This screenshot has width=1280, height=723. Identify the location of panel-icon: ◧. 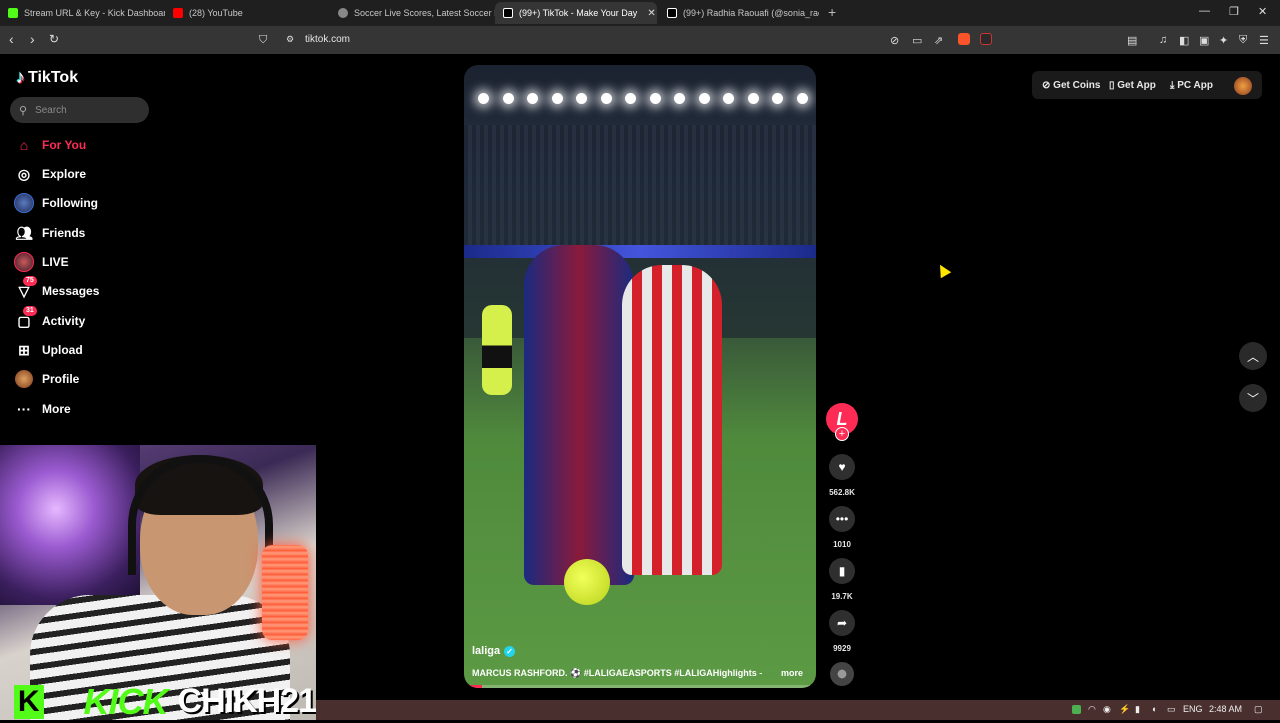
(1184, 40).